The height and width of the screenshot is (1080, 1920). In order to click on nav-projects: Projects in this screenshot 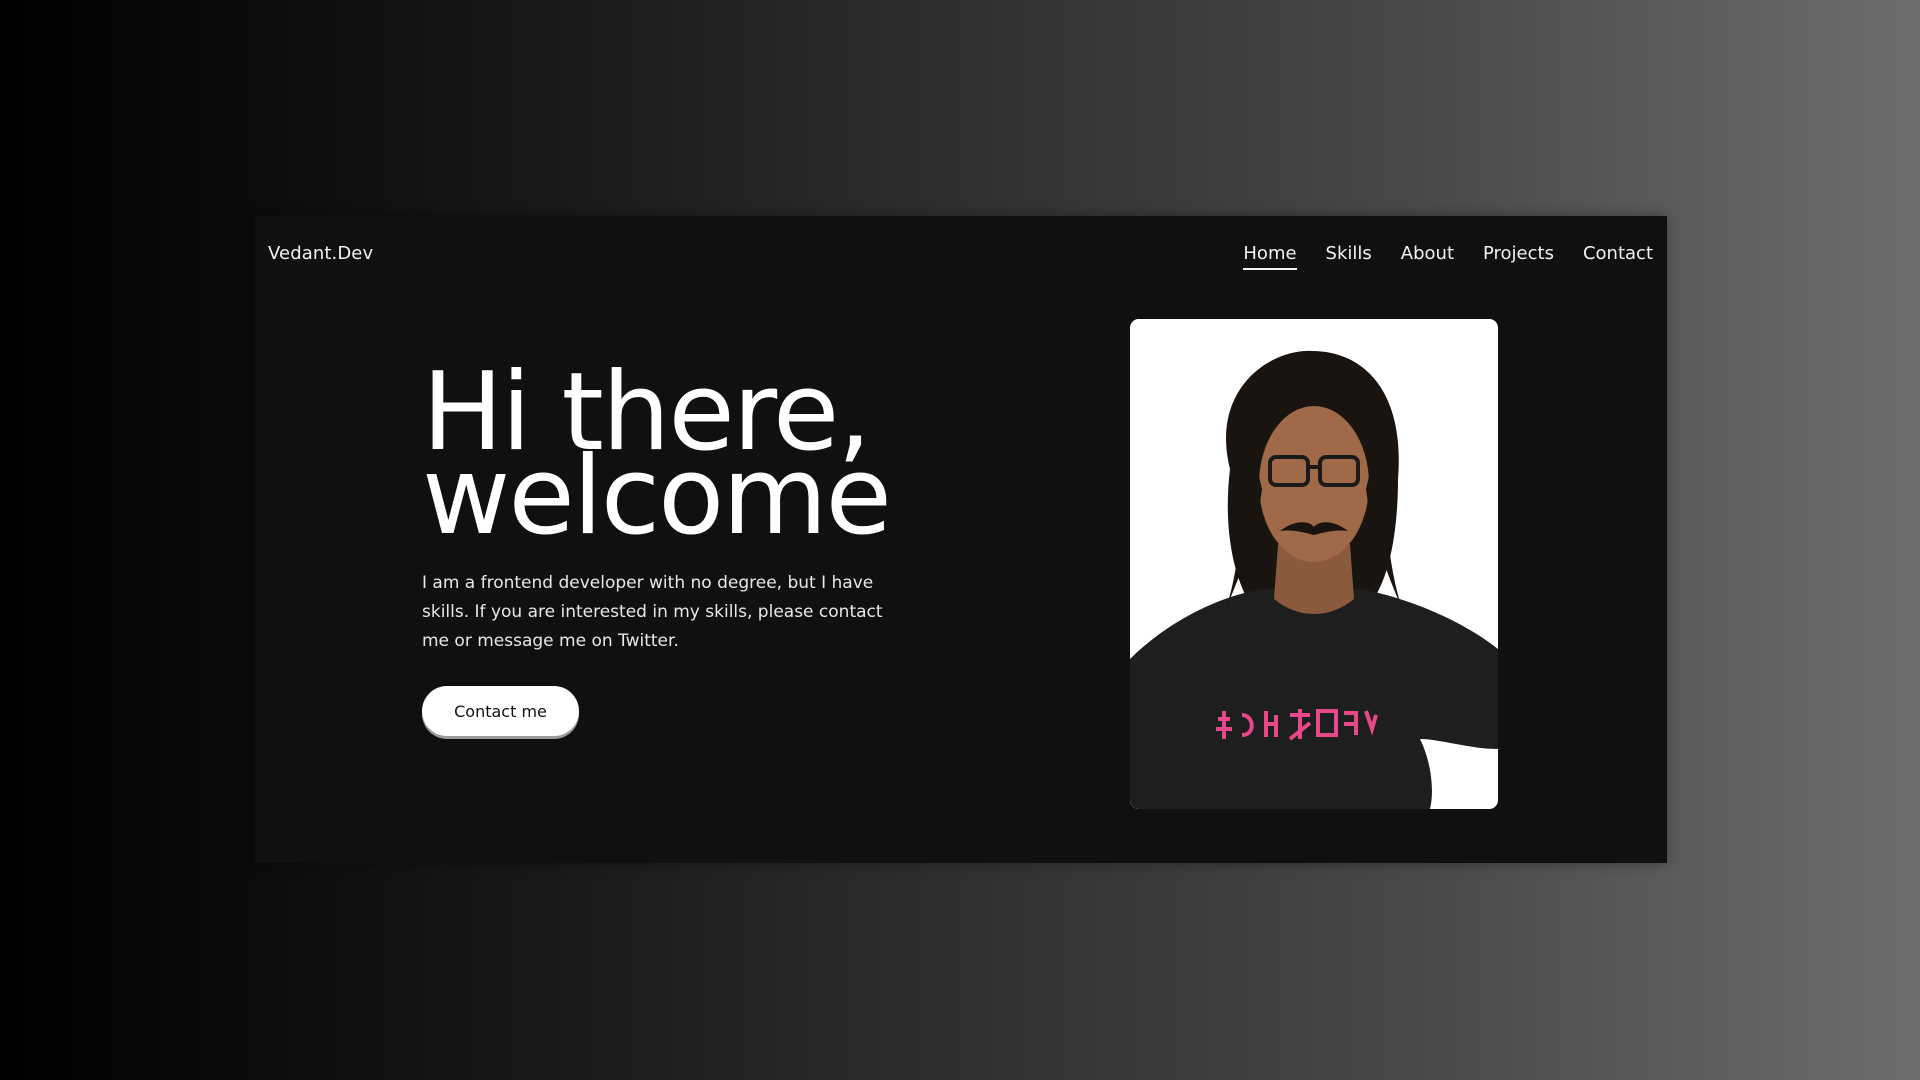, I will do `click(1518, 256)`.